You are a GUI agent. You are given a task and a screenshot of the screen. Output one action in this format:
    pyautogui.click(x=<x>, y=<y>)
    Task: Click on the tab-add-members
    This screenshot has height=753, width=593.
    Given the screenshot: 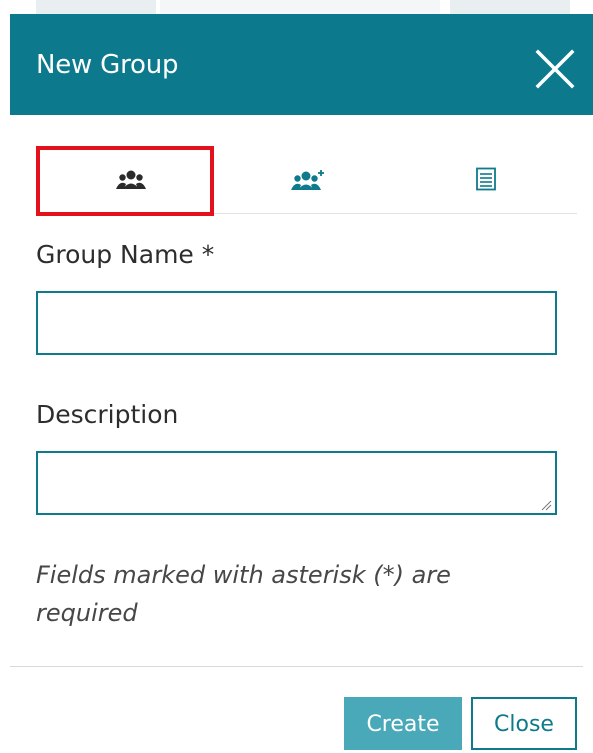 What is the action you would take?
    pyautogui.click(x=305, y=179)
    